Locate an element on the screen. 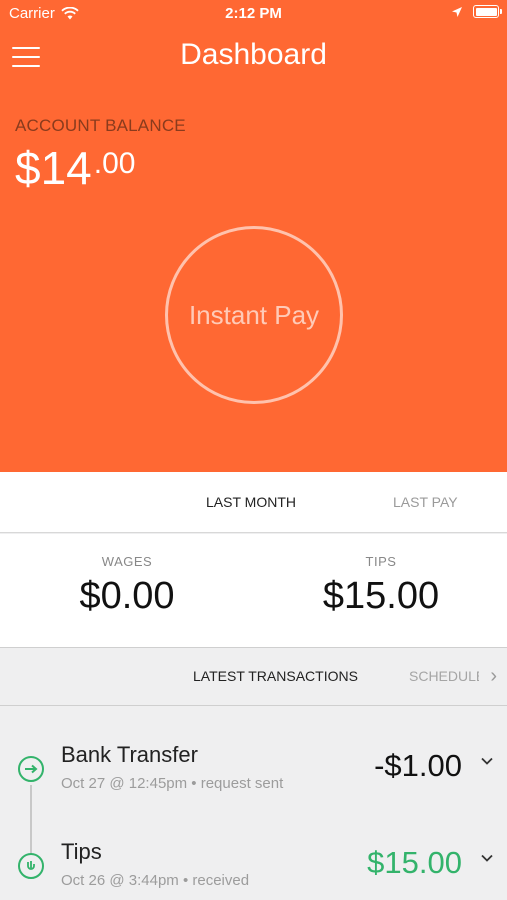 The height and width of the screenshot is (900, 507). transaction-title: Bank Transfer is located at coordinates (129, 754).